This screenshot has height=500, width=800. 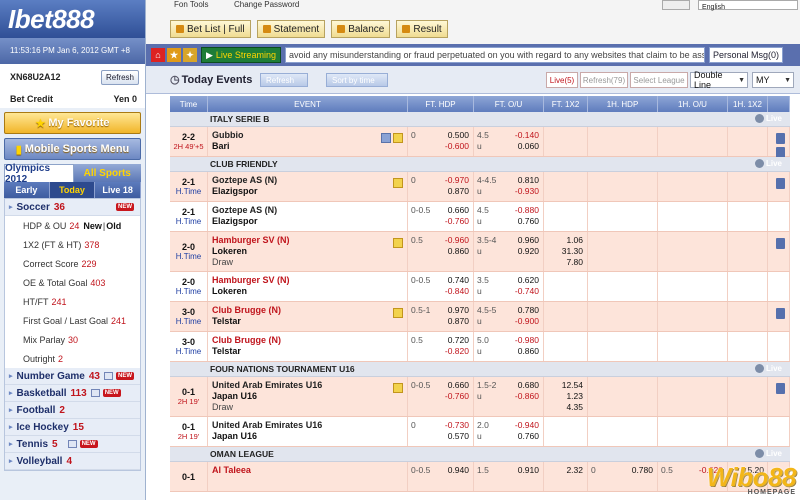 I want to click on sidebar-sub-item: HT/FT 241, so click(x=72, y=301).